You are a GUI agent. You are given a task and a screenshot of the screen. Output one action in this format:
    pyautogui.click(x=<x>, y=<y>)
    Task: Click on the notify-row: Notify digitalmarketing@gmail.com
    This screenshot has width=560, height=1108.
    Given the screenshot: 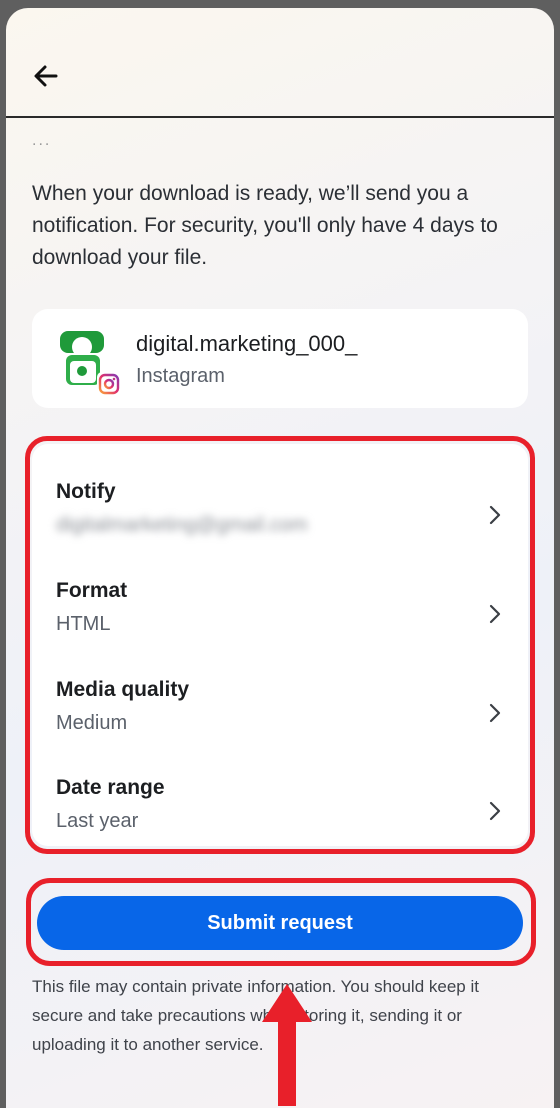 What is the action you would take?
    pyautogui.click(x=280, y=528)
    